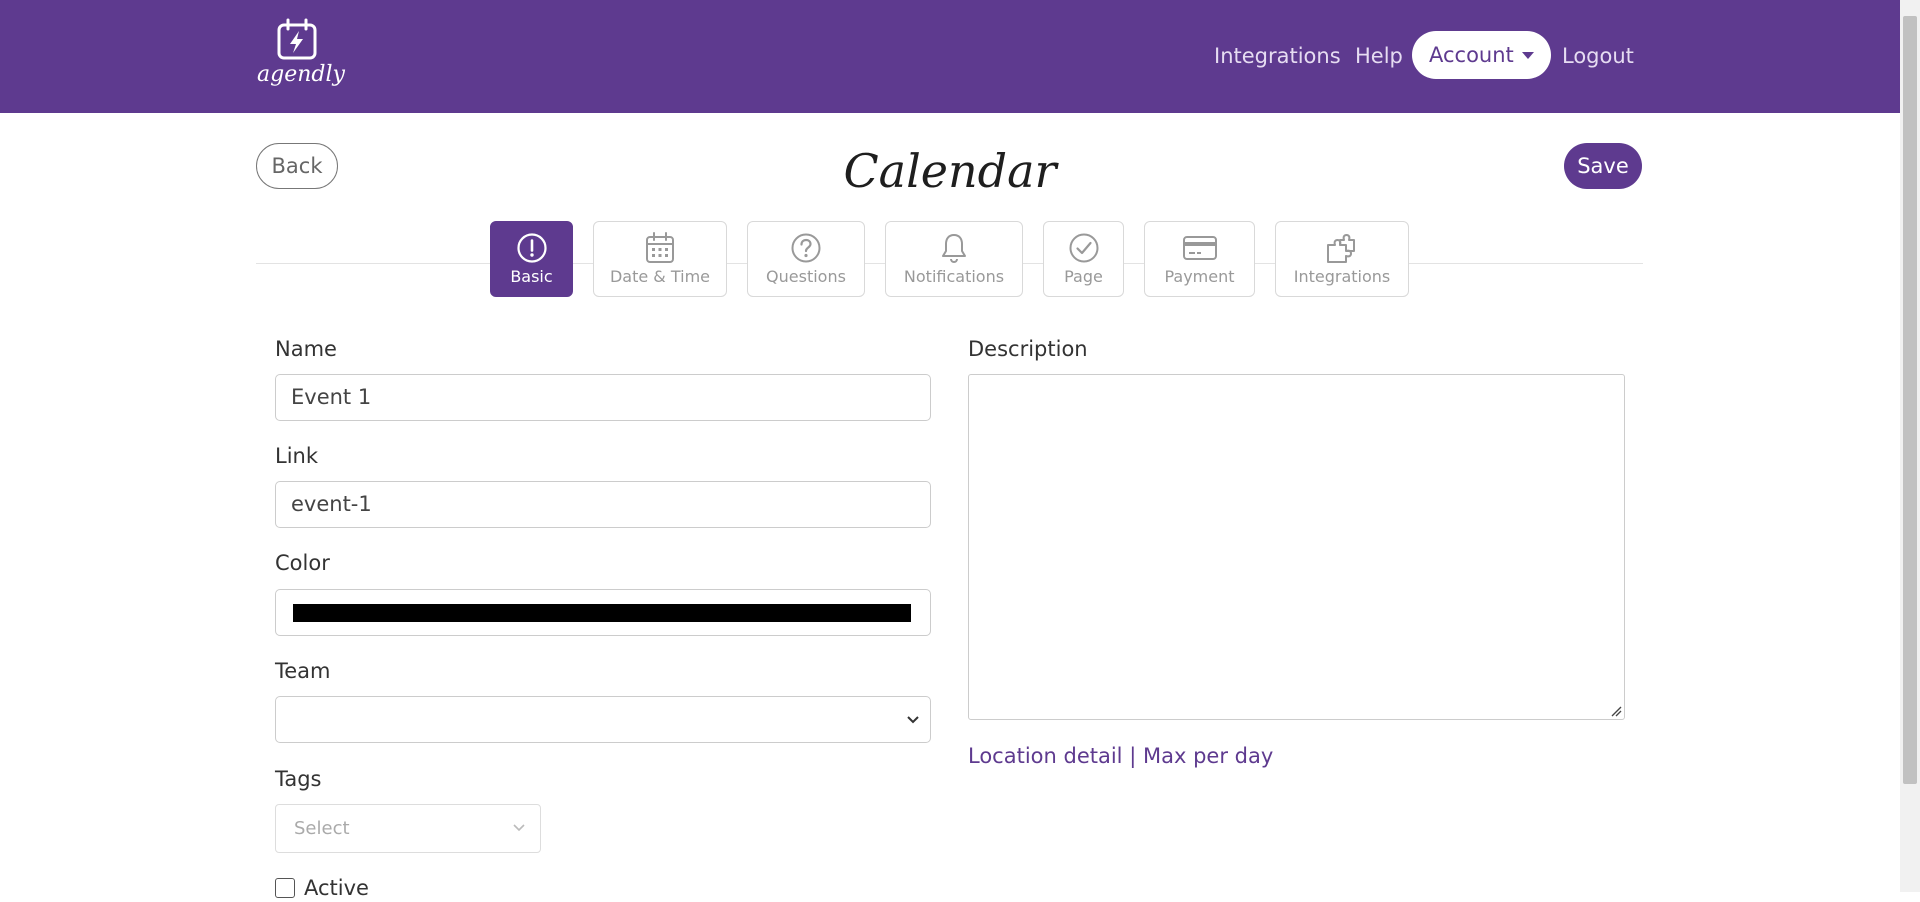 The image size is (1920, 902). Describe the element at coordinates (1598, 56) in the screenshot. I see `nav-logout-link: Logout` at that location.